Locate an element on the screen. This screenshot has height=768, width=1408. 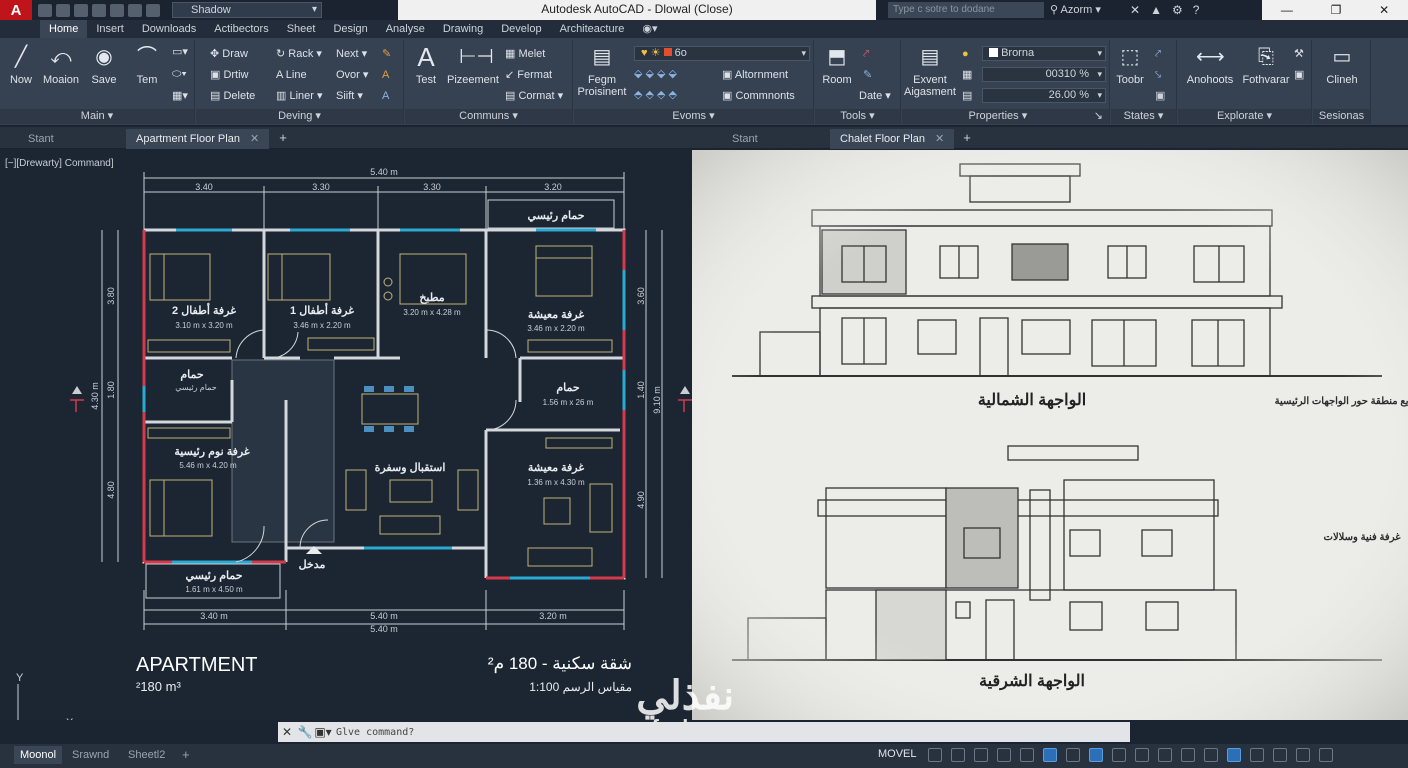
insert-icon: ⤤ is located at coordinates (866, 54).